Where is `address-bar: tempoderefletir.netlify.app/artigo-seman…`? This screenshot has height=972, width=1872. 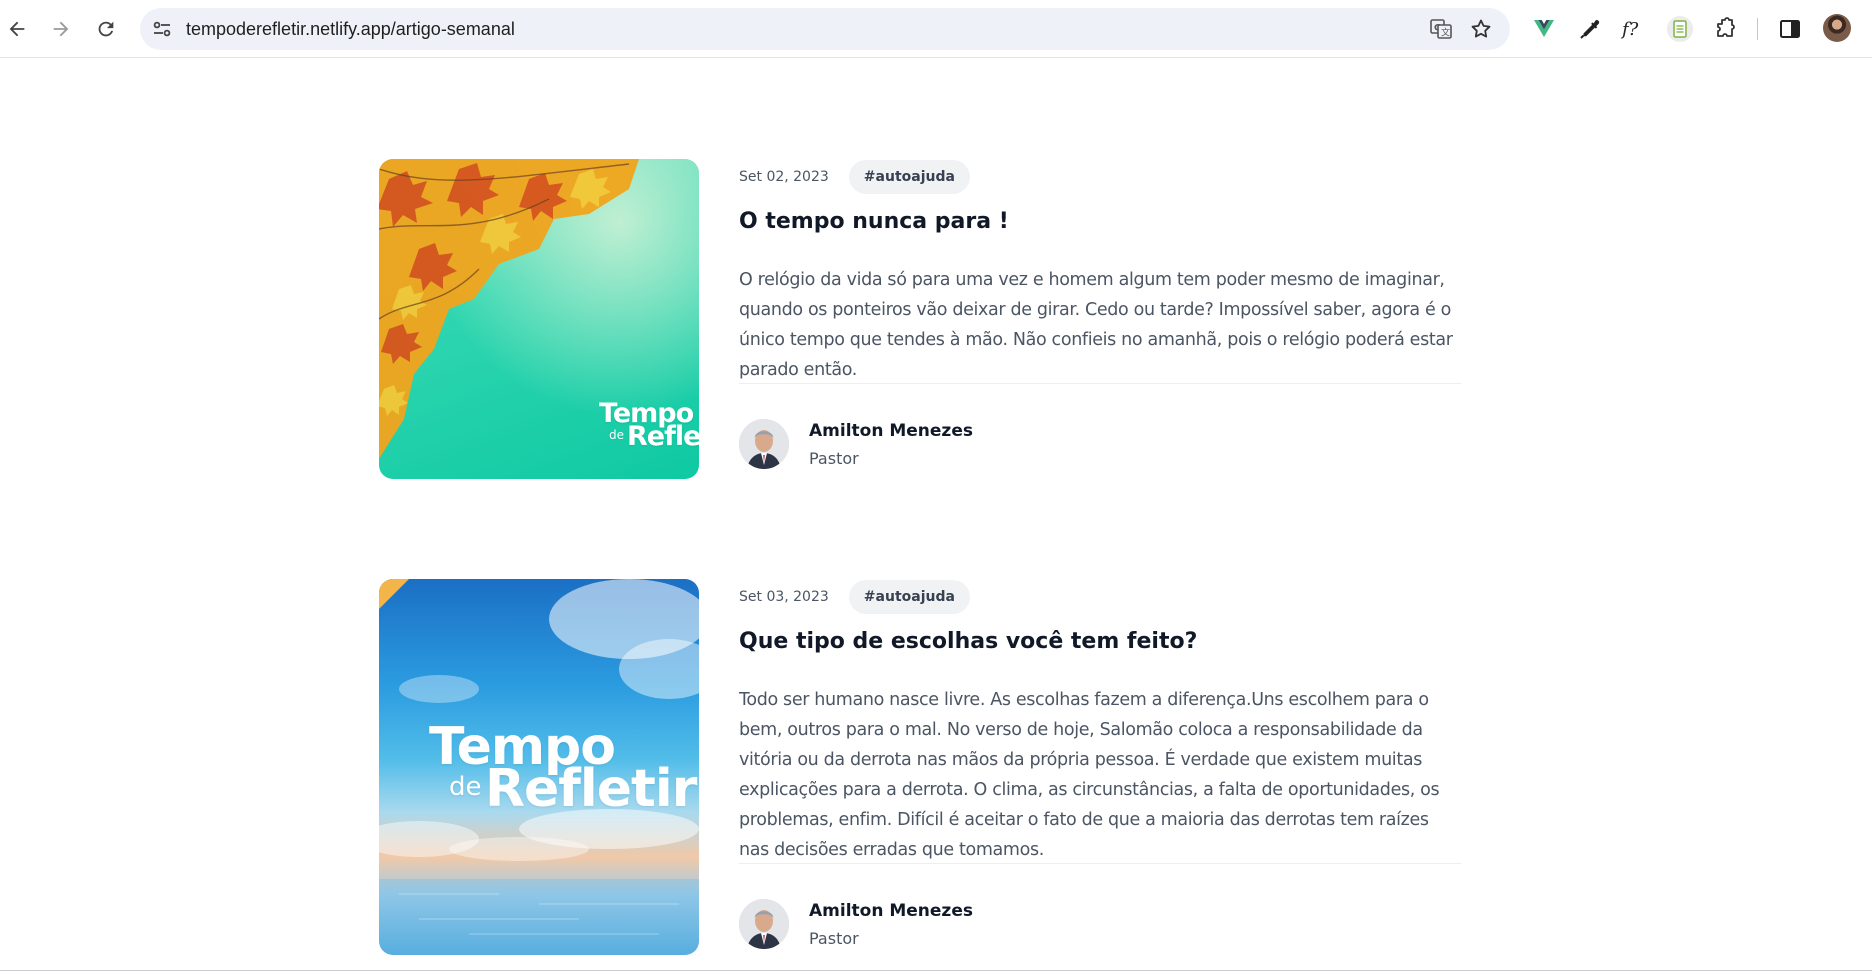 address-bar: tempoderefletir.netlify.app/artigo-seman… is located at coordinates (825, 29).